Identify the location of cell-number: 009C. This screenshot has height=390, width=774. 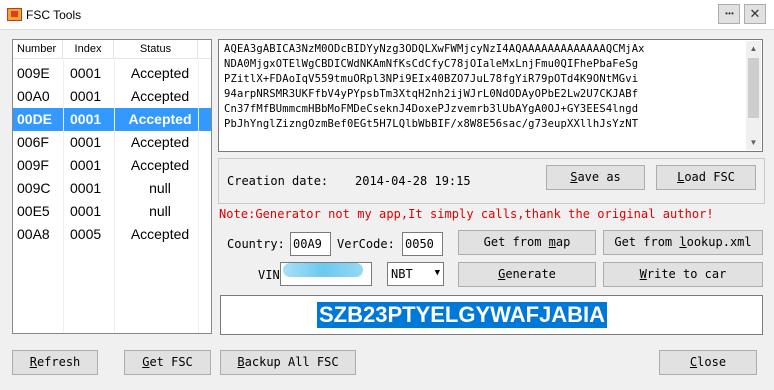
(34, 188).